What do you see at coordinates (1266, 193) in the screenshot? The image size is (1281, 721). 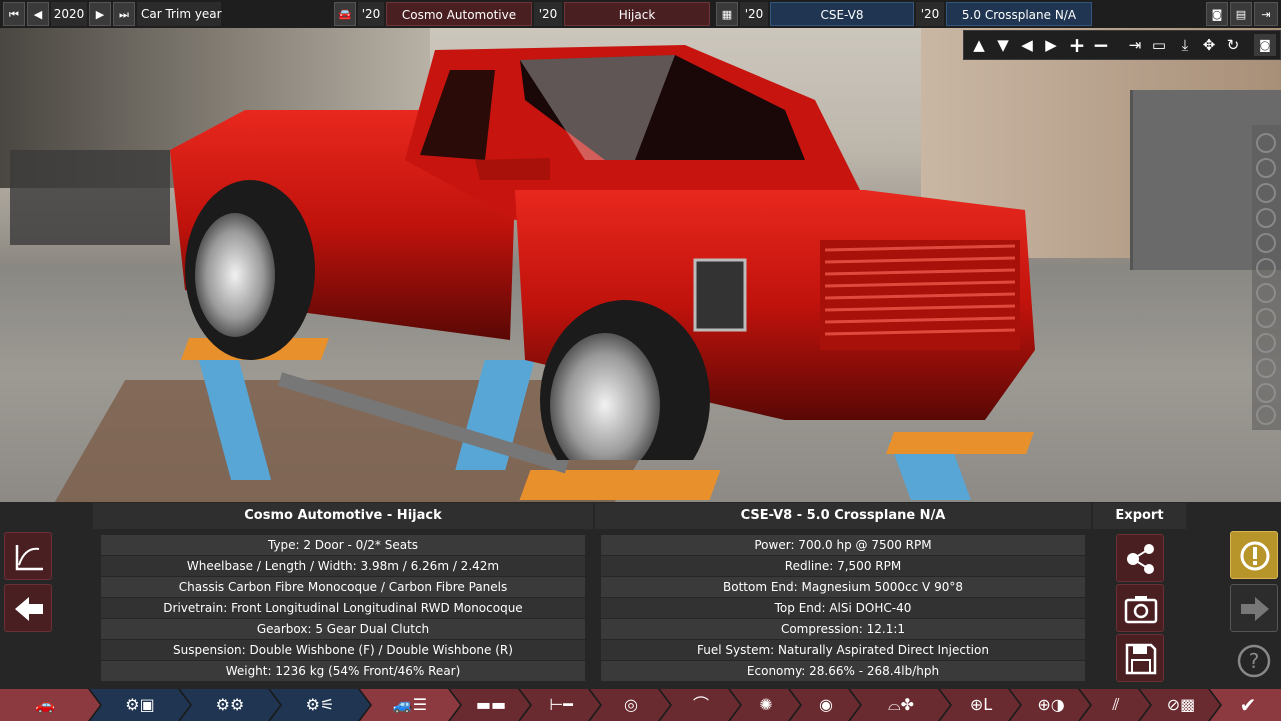 I see `axle-side-icon` at bounding box center [1266, 193].